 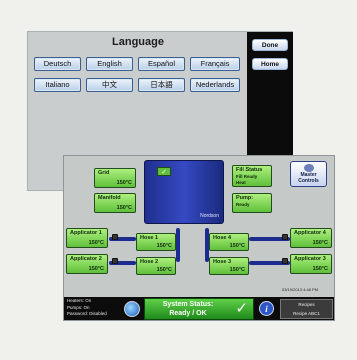 What do you see at coordinates (57, 85) in the screenshot?
I see `language-button-italiano: Italiano` at bounding box center [57, 85].